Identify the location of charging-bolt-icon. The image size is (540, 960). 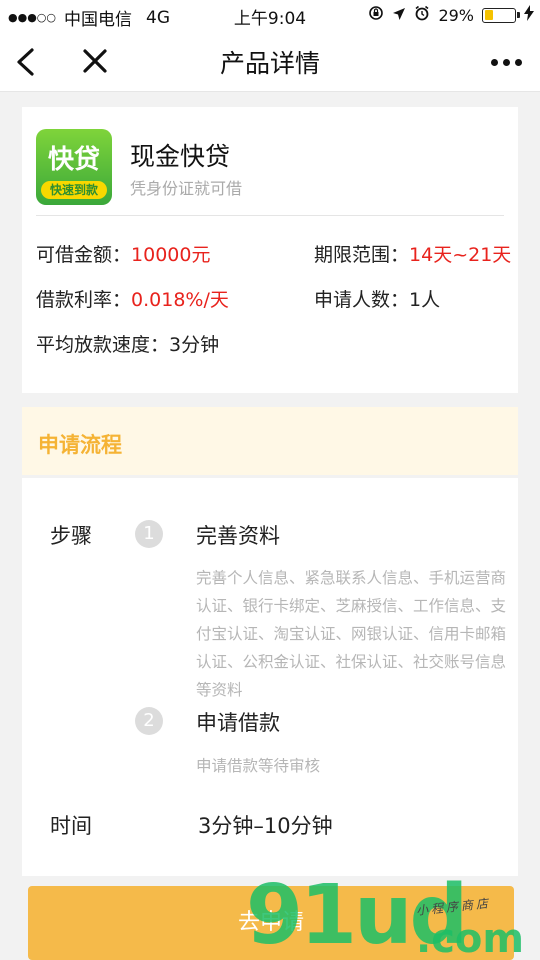
(529, 15).